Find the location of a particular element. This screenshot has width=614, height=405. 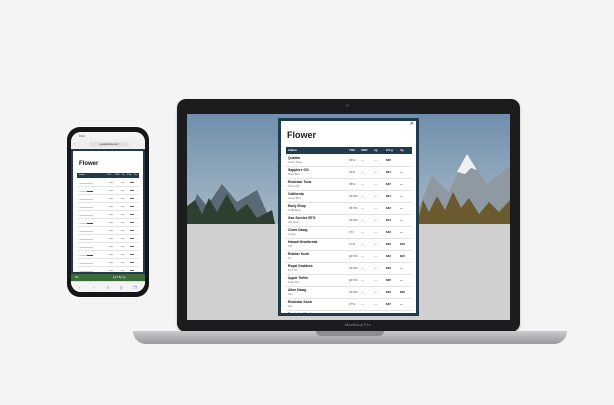

strain-brand: Pax is located at coordinates (290, 294).